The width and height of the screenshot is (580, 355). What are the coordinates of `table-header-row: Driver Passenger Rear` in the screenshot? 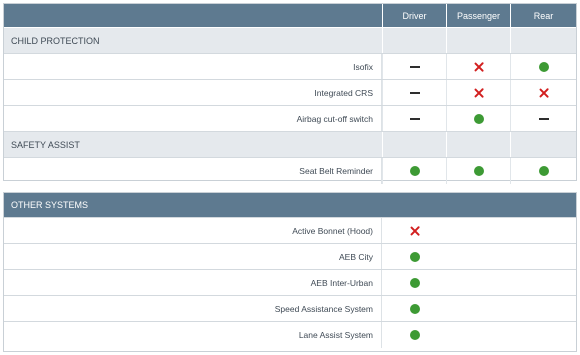 It's located at (290, 16).